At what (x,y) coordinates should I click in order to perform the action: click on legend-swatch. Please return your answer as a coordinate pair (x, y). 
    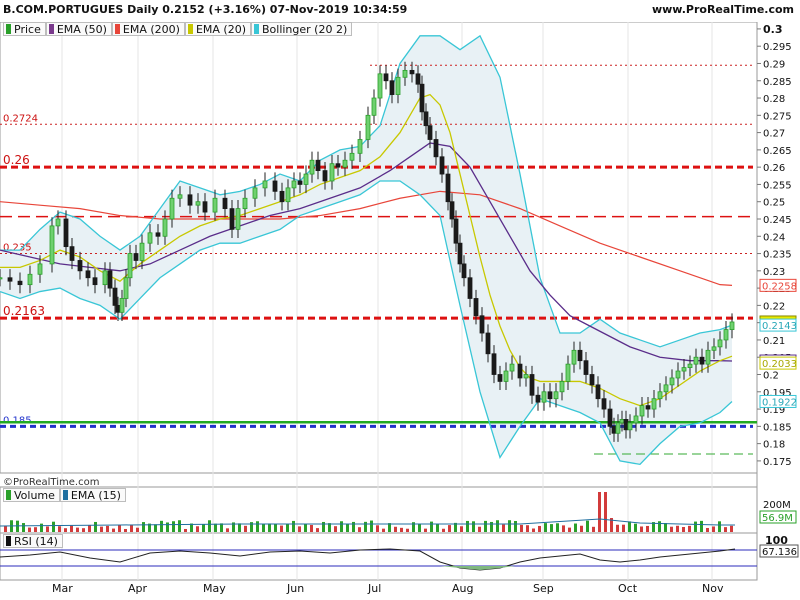
    Looking at the image, I should click on (256, 29).